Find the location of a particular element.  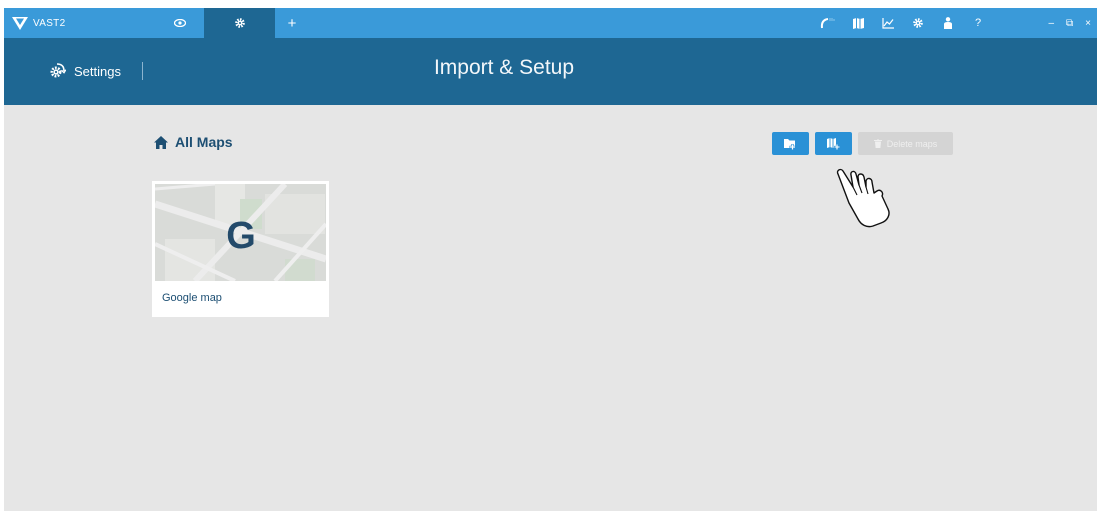

page-header: Settings Import & Setup is located at coordinates (550, 71).